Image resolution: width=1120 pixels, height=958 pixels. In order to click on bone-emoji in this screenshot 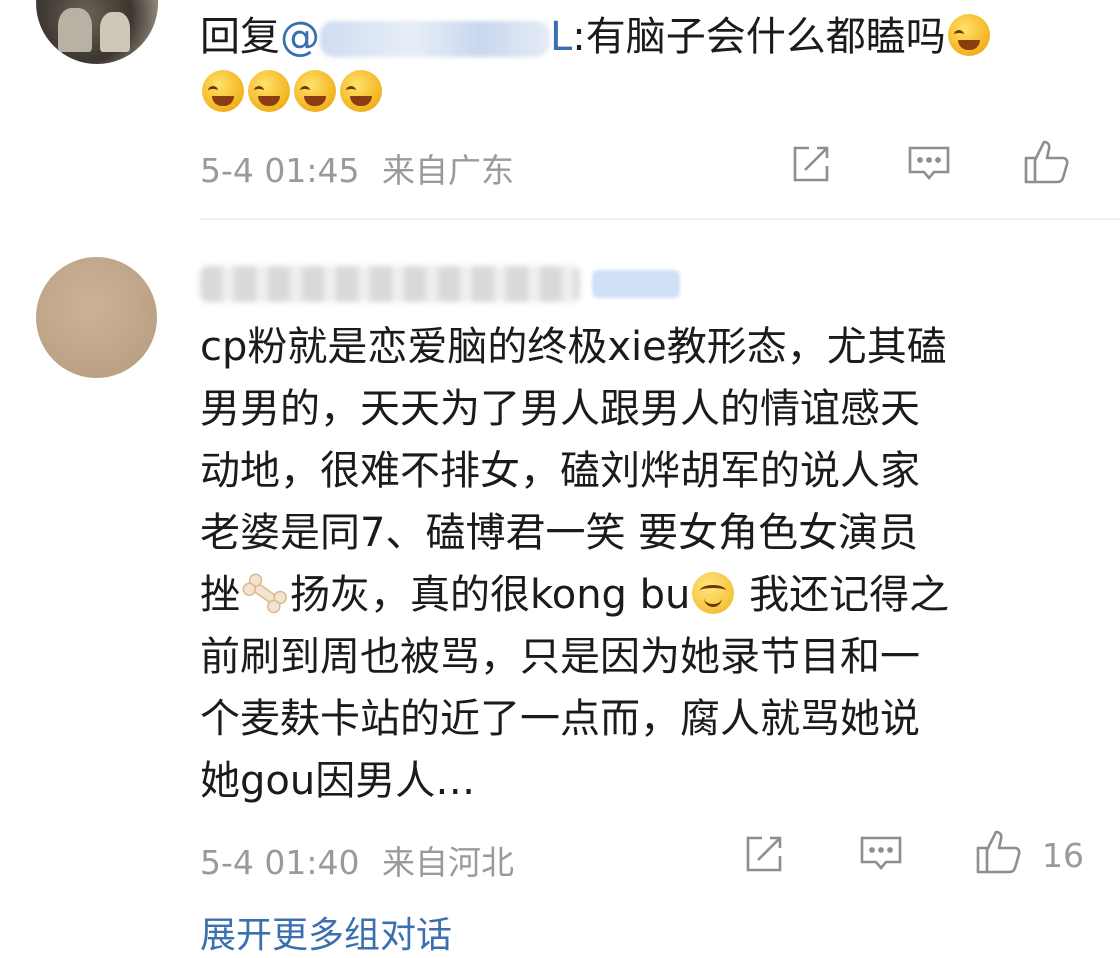, I will do `click(264, 593)`.